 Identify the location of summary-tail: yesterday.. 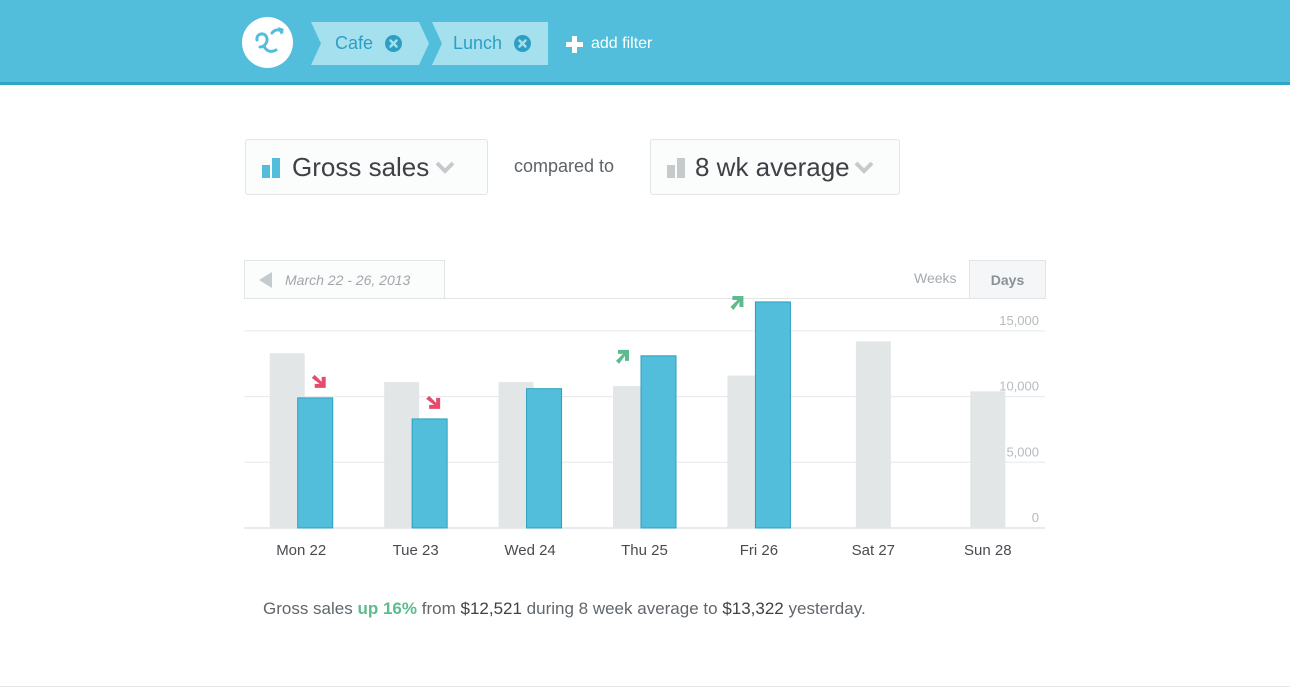
(827, 608).